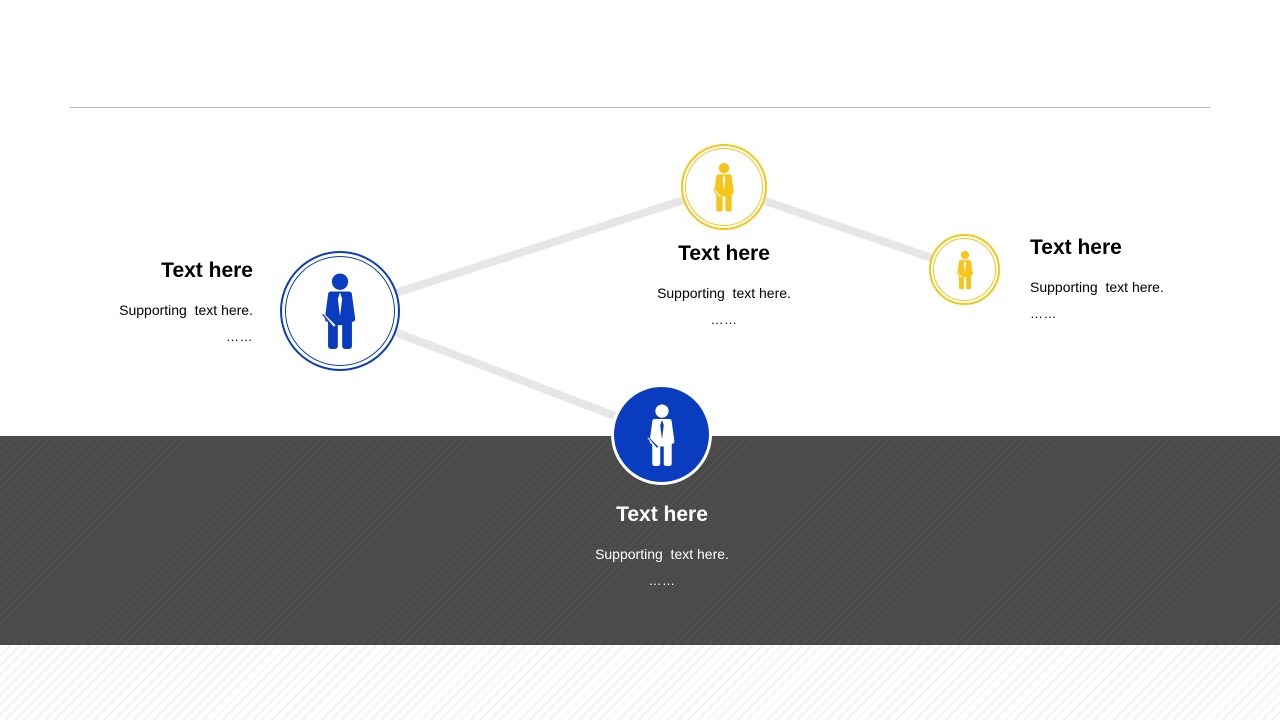  I want to click on node-2-filled-disc, so click(661, 434).